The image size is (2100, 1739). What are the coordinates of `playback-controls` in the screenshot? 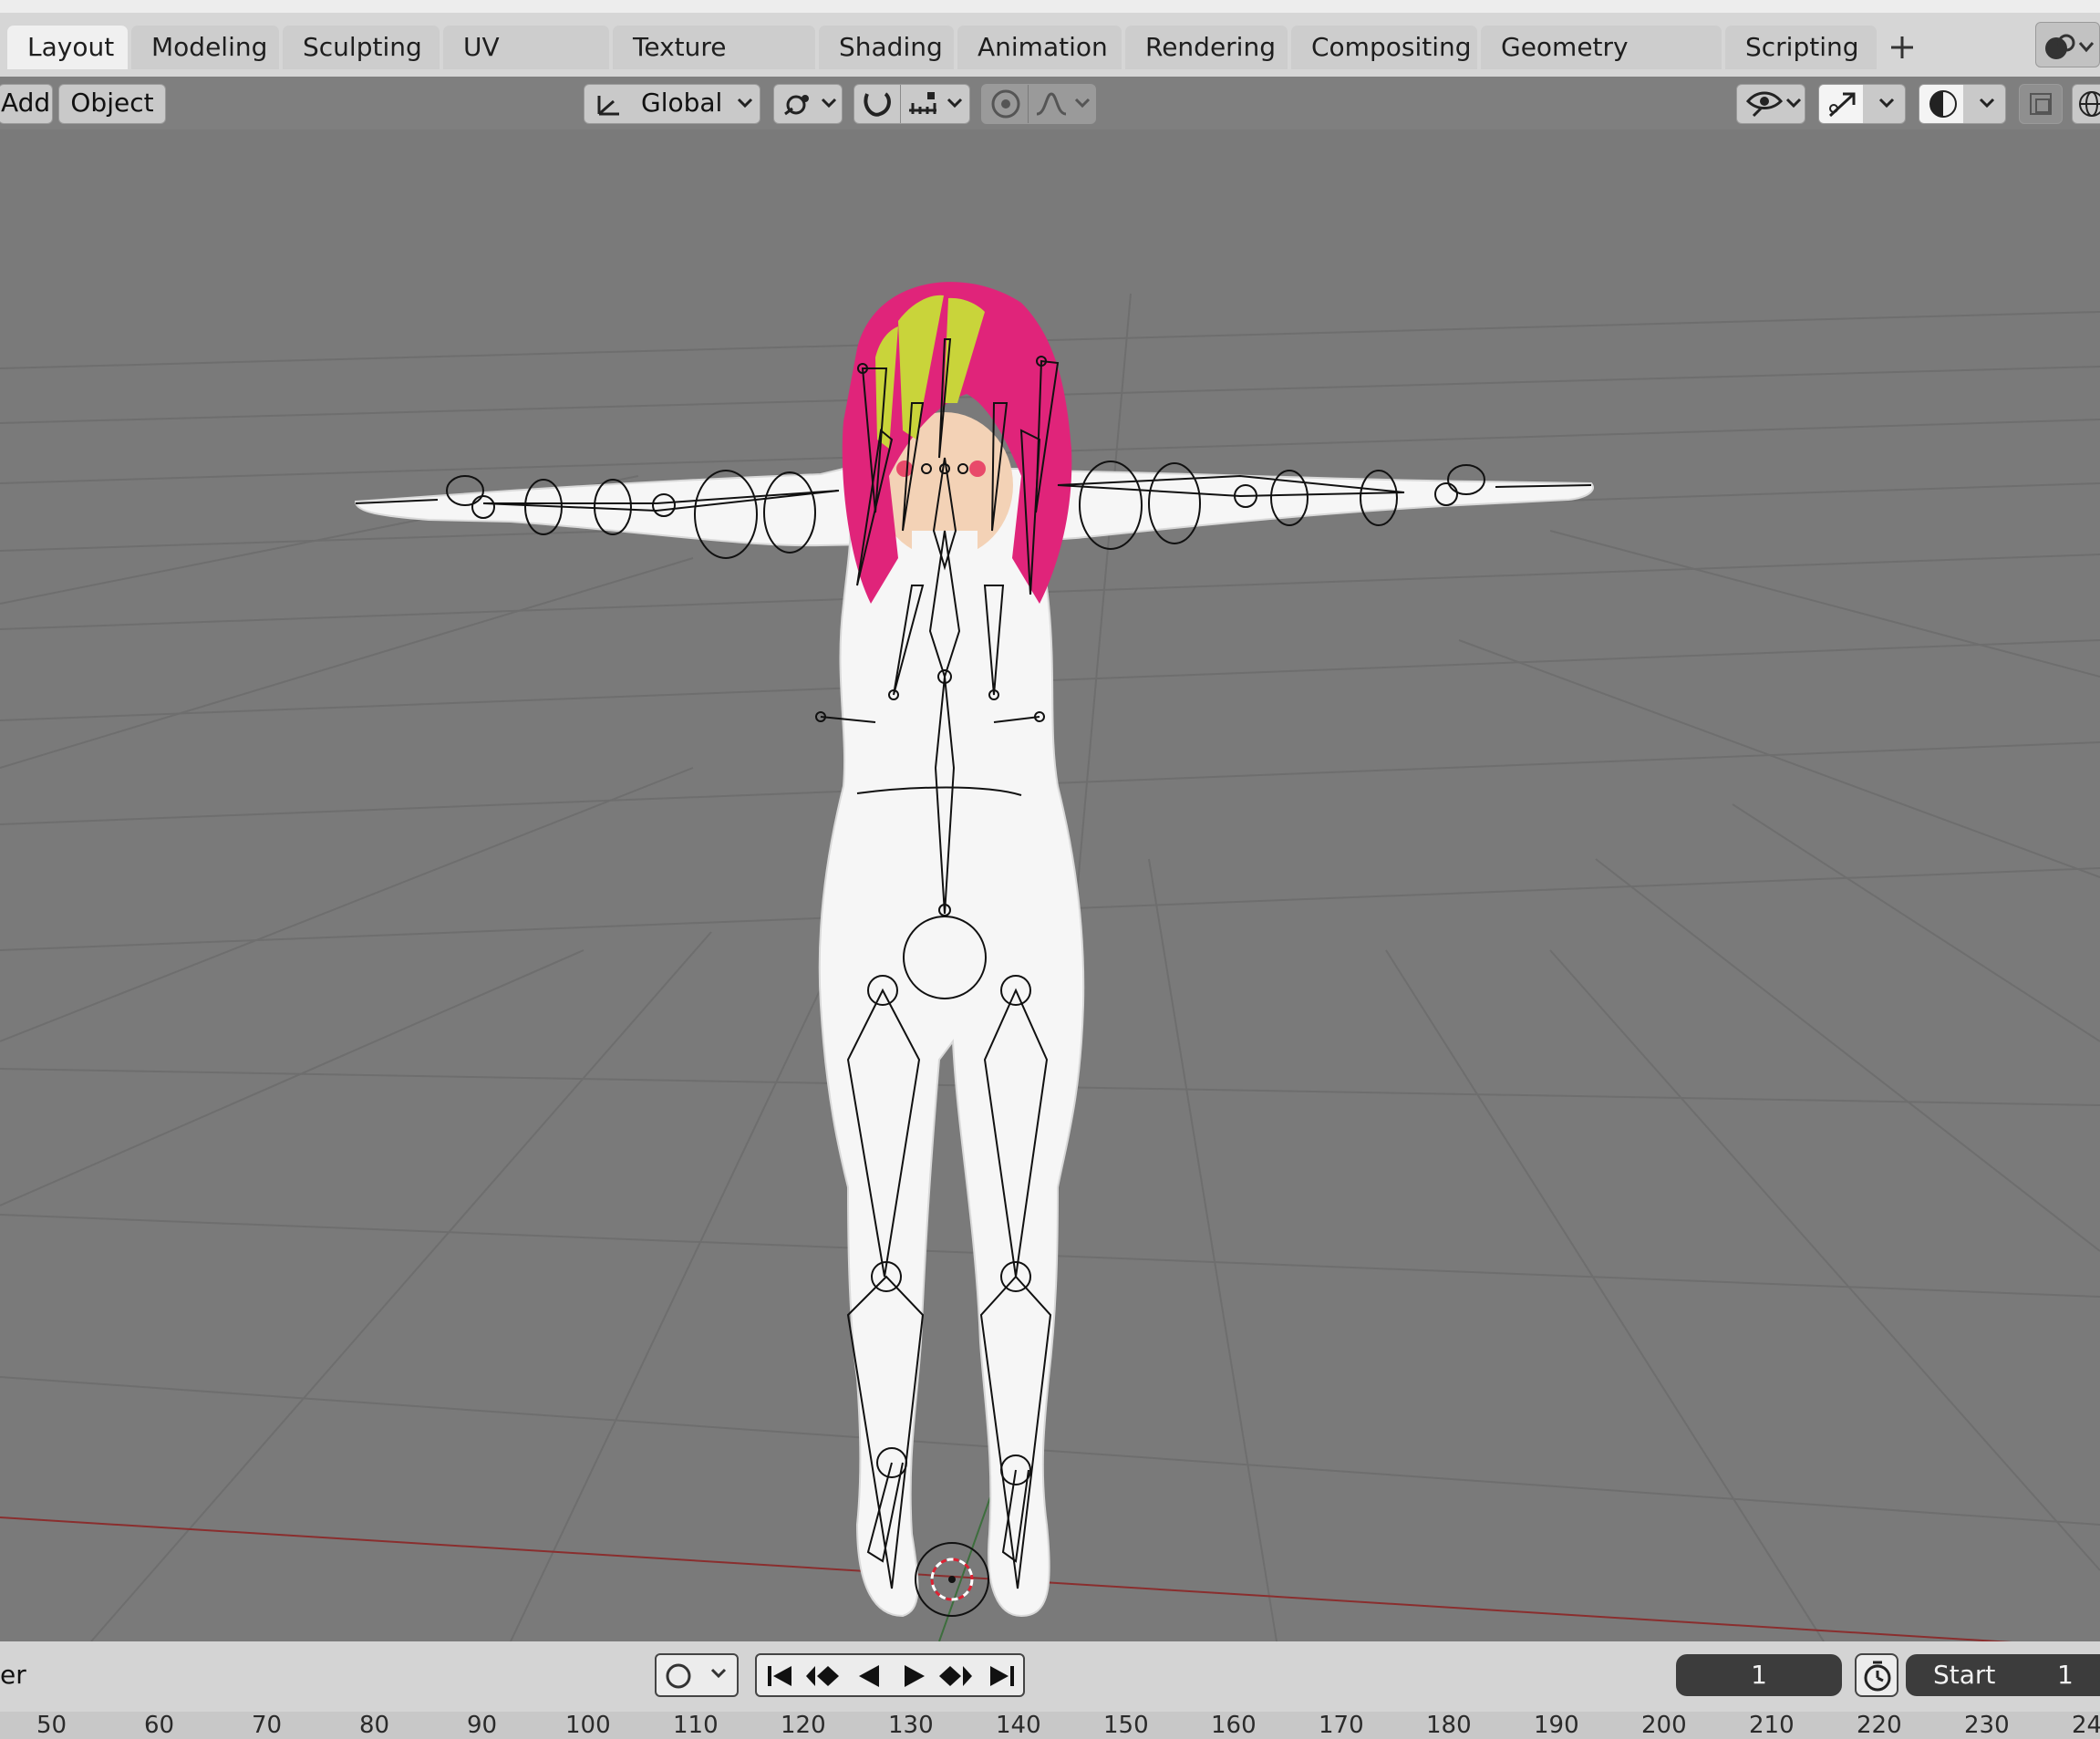 It's located at (890, 1675).